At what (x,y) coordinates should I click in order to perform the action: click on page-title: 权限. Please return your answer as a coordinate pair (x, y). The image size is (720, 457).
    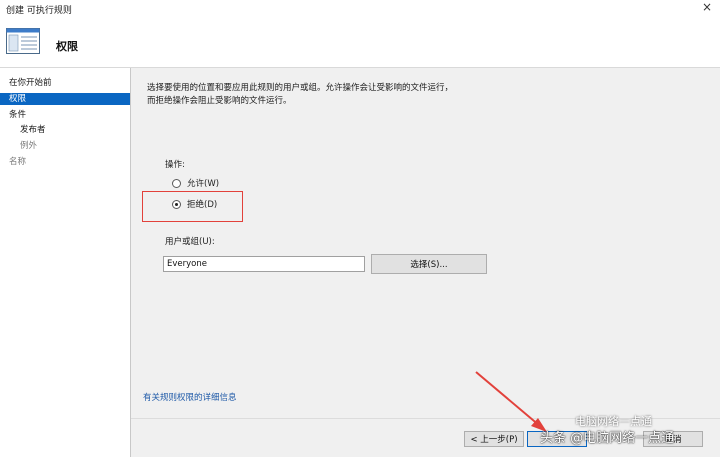
    Looking at the image, I should click on (67, 46).